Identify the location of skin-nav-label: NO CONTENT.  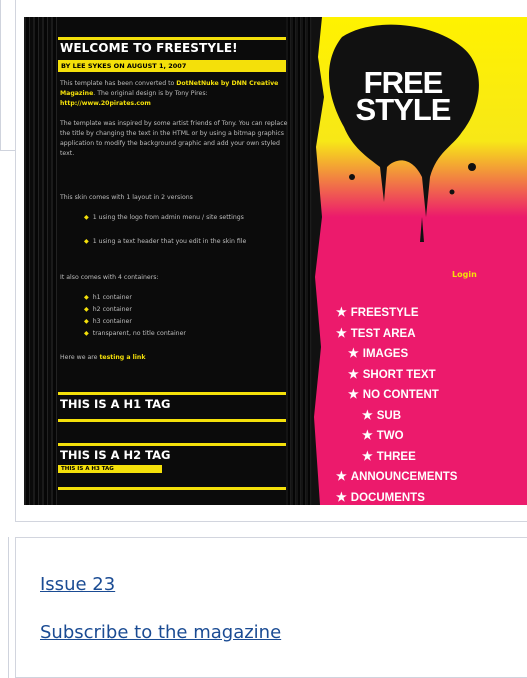
(400, 395).